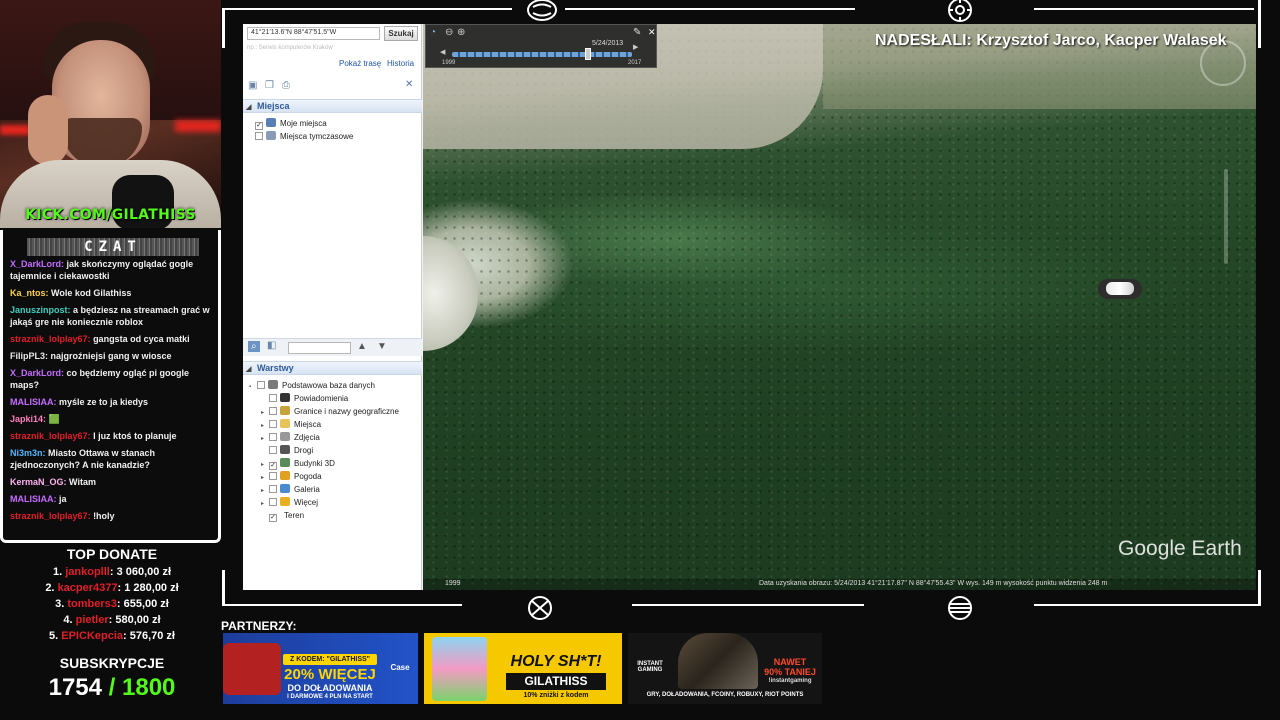 The image size is (1280, 720). What do you see at coordinates (523, 668) in the screenshot?
I see `banner-holy: HOLY SH*T! GILATHISS 10% zniżki z kodem` at bounding box center [523, 668].